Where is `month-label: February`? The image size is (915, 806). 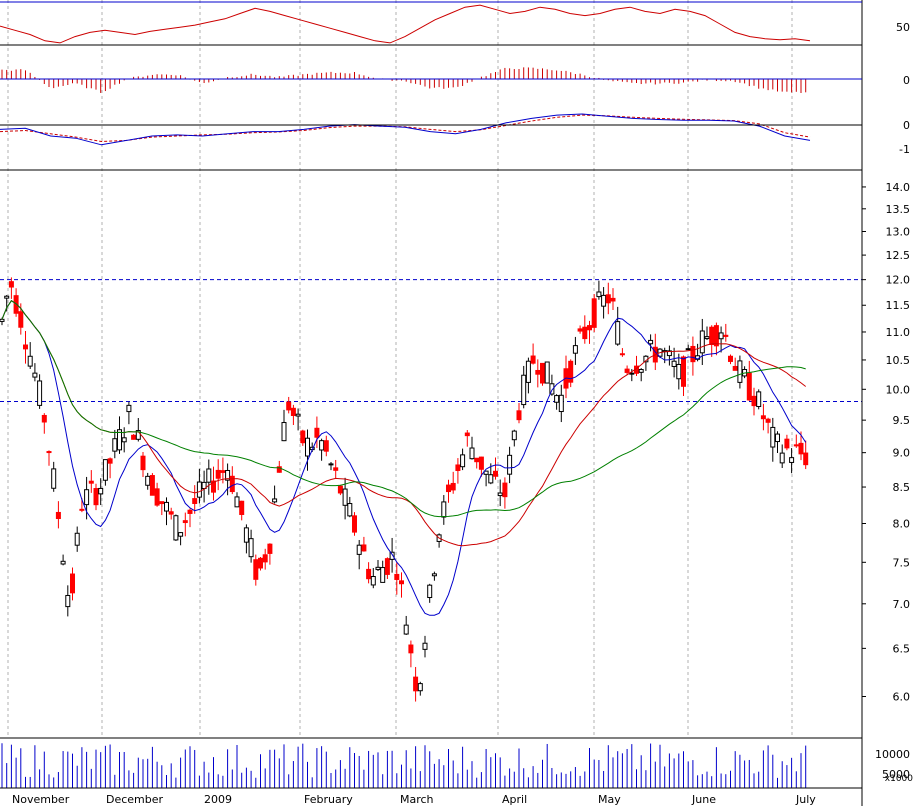
month-label: February is located at coordinates (328, 799).